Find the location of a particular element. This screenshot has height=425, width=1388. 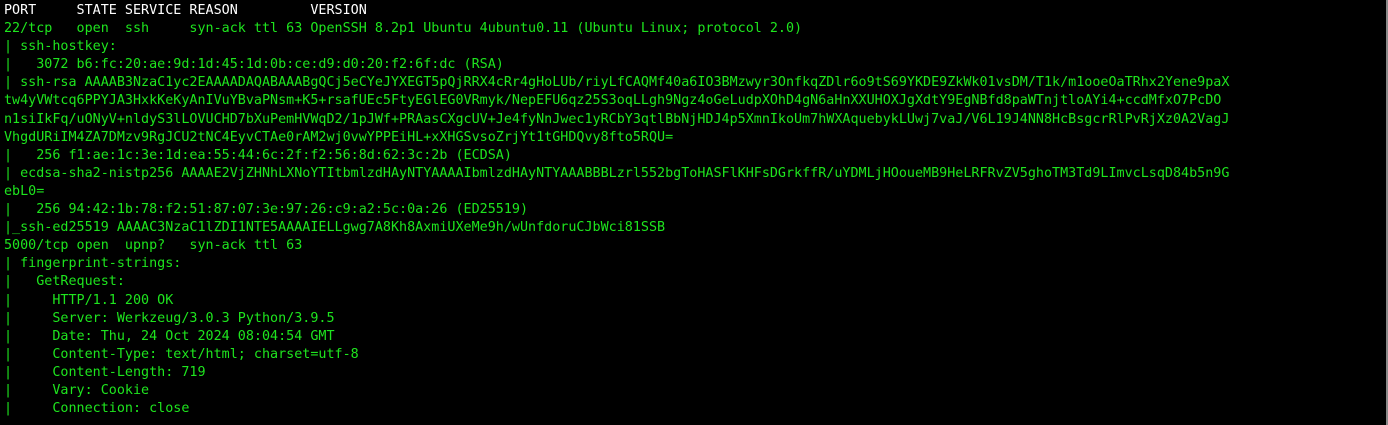

vary-header-line: | Vary: Cookie is located at coordinates (77, 390).